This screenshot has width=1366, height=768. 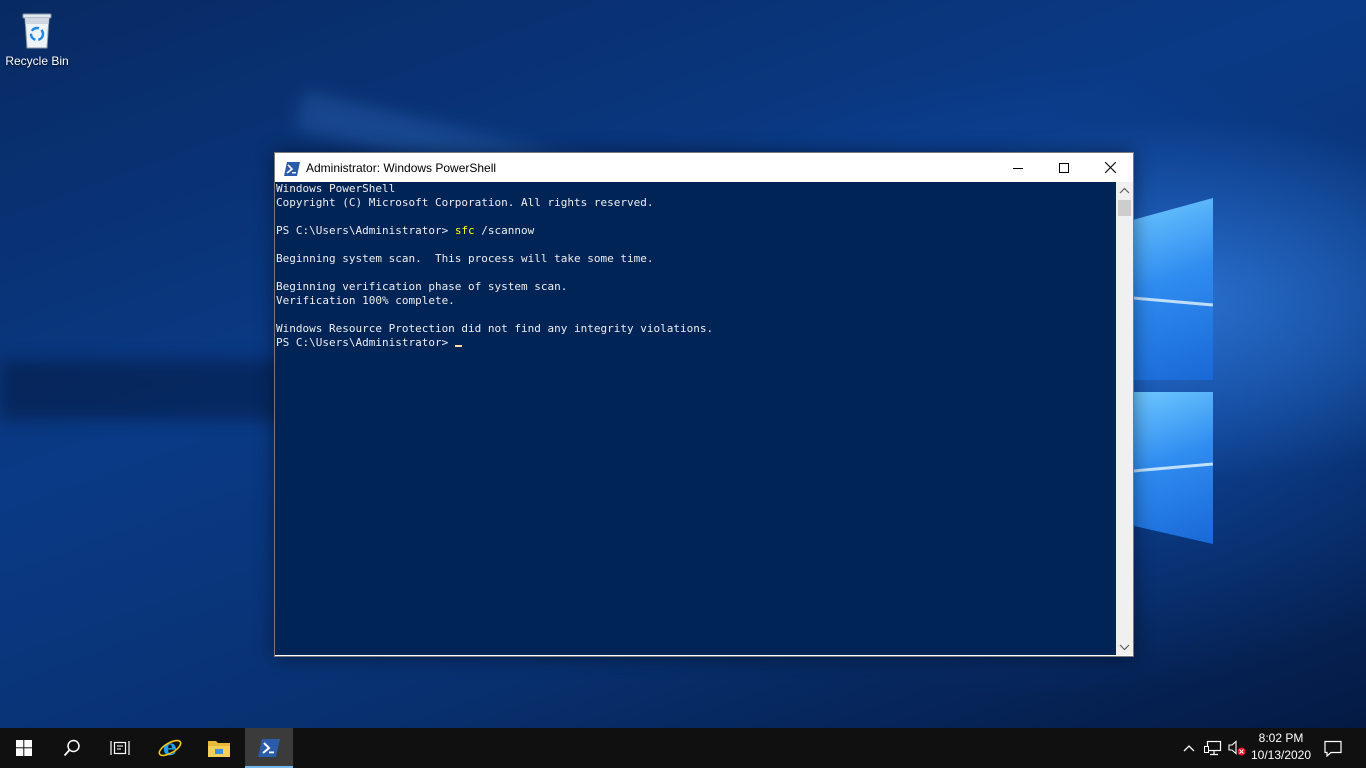 I want to click on action-center-icon, so click(x=1333, y=748).